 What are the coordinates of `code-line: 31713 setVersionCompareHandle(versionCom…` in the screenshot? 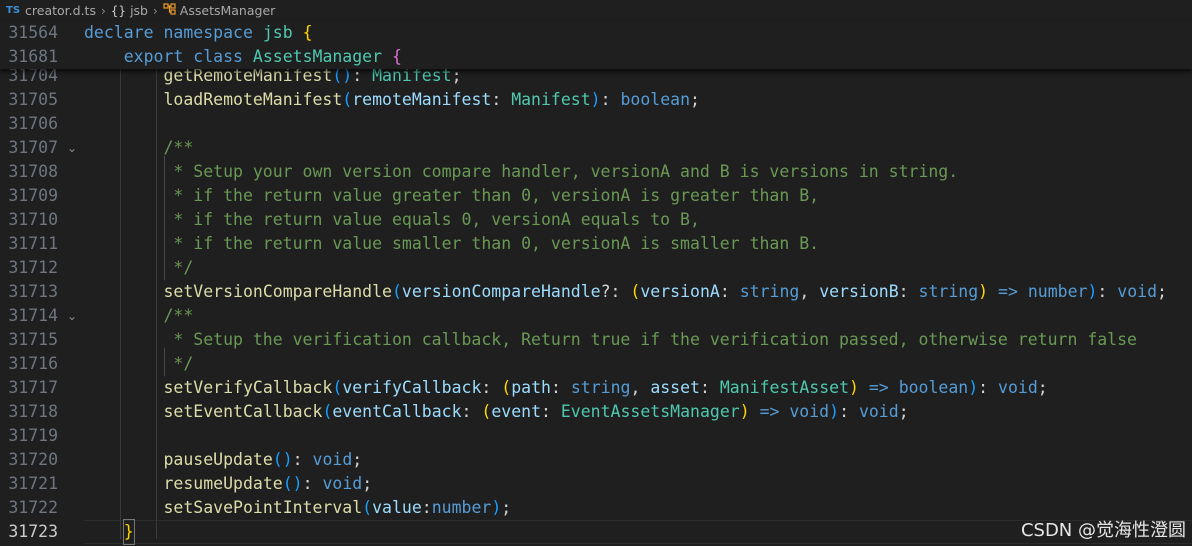 It's located at (596, 292).